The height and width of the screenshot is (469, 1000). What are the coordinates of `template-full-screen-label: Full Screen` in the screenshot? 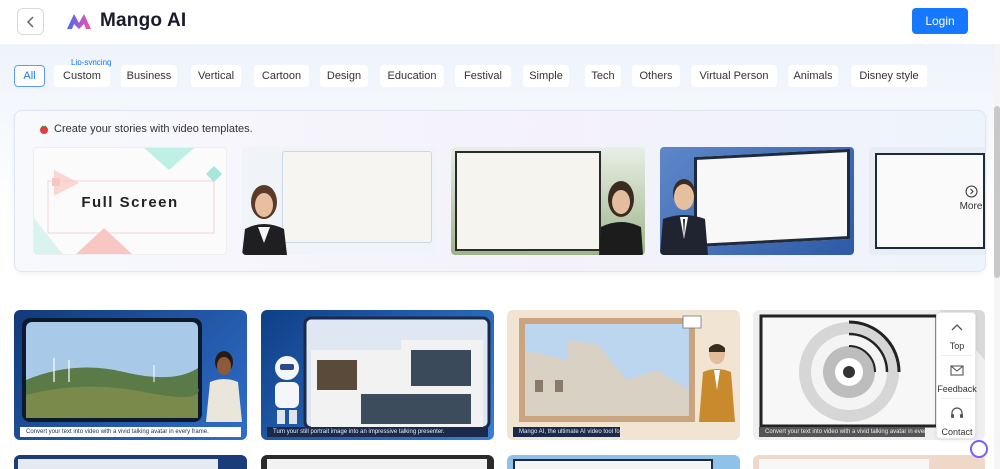 It's located at (130, 202).